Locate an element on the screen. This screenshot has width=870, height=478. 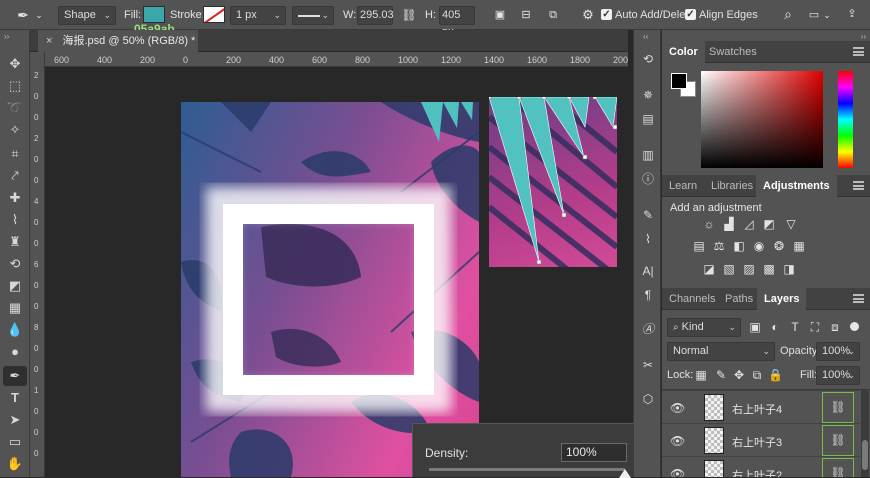
stroke-width-select: 1 px ⌄ is located at coordinates (258, 15).